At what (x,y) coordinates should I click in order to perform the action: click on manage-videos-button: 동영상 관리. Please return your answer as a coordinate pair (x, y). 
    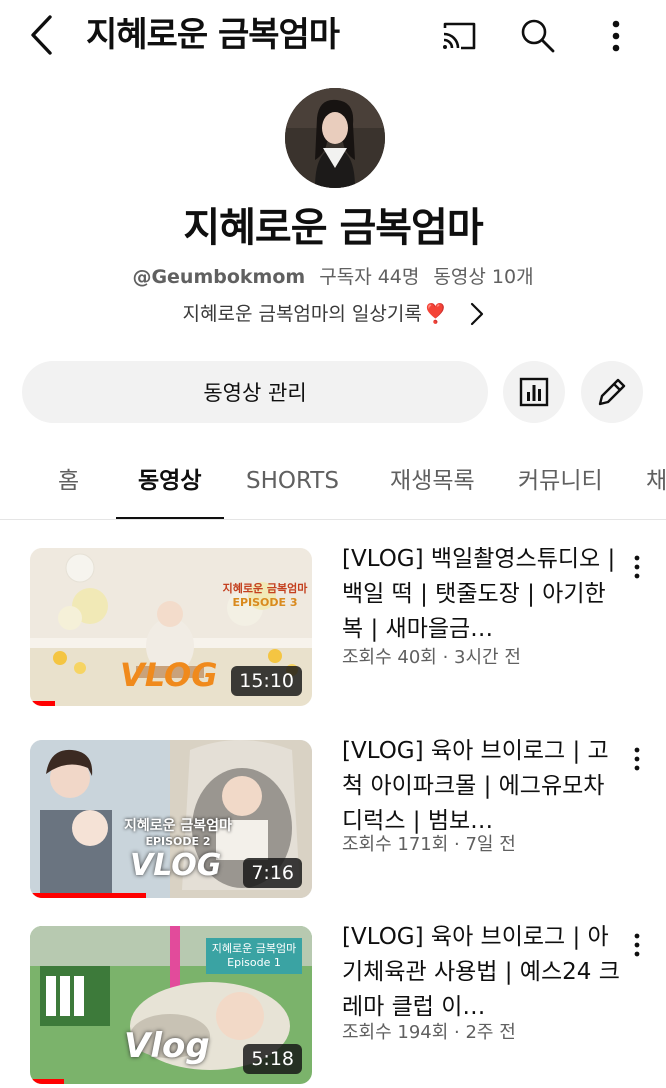
    Looking at the image, I should click on (255, 392).